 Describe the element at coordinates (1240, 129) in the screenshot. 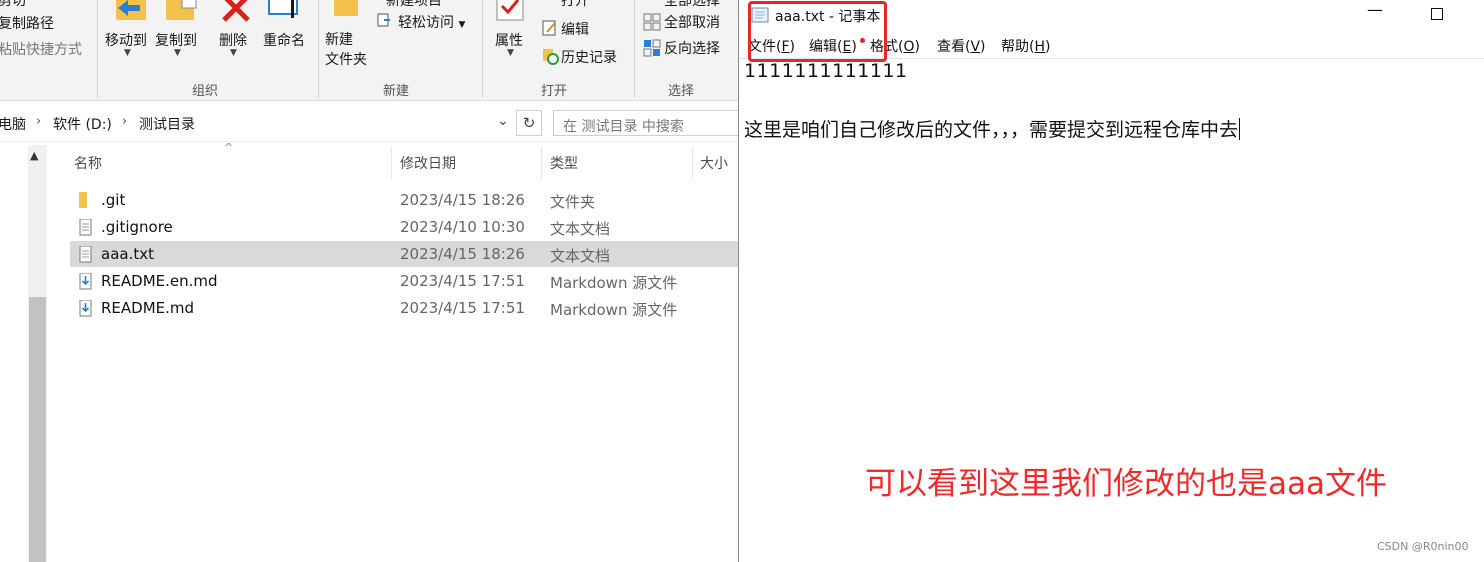

I see `text-caret` at that location.